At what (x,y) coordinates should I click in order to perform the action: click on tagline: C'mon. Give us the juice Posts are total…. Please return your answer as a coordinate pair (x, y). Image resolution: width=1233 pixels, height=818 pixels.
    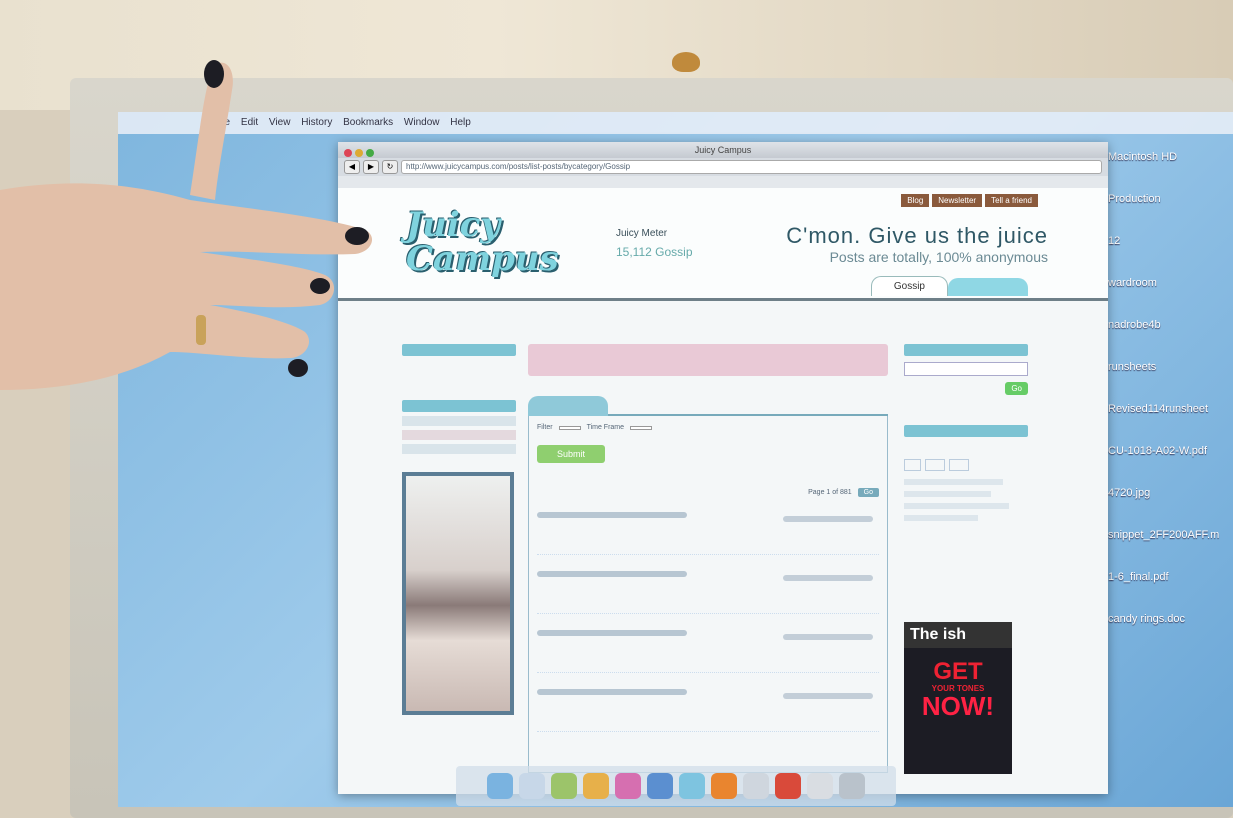
    Looking at the image, I should click on (917, 244).